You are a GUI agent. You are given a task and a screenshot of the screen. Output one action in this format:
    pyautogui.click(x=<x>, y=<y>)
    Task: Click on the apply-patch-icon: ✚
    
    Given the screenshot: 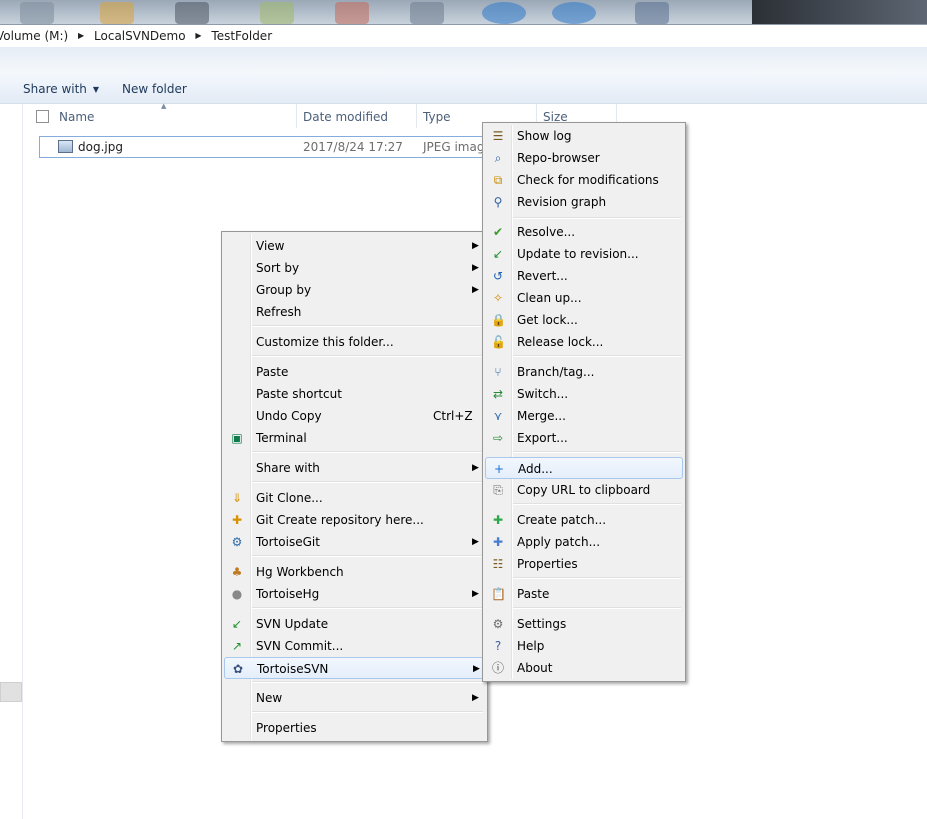 What is the action you would take?
    pyautogui.click(x=498, y=542)
    